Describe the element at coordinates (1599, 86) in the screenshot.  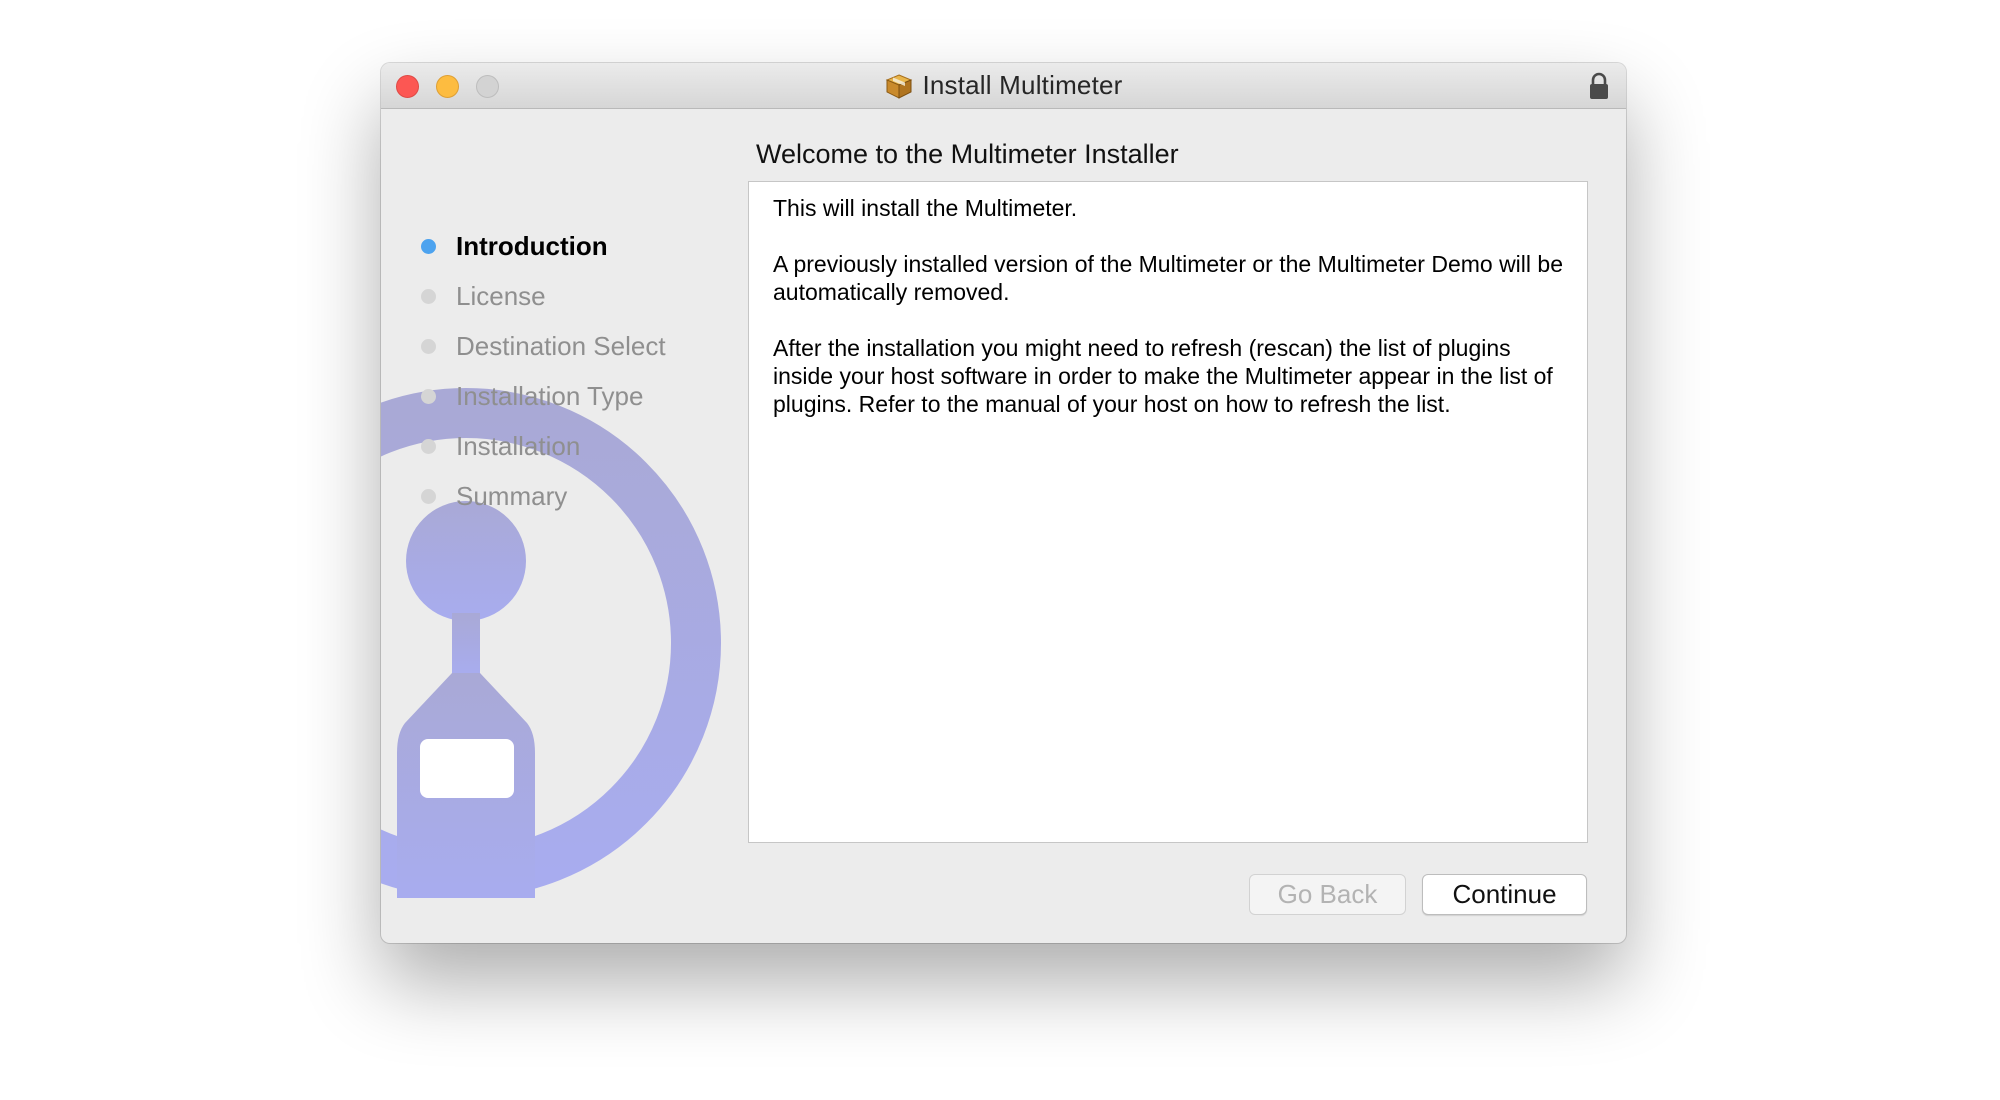
I see `lock-icon` at that location.